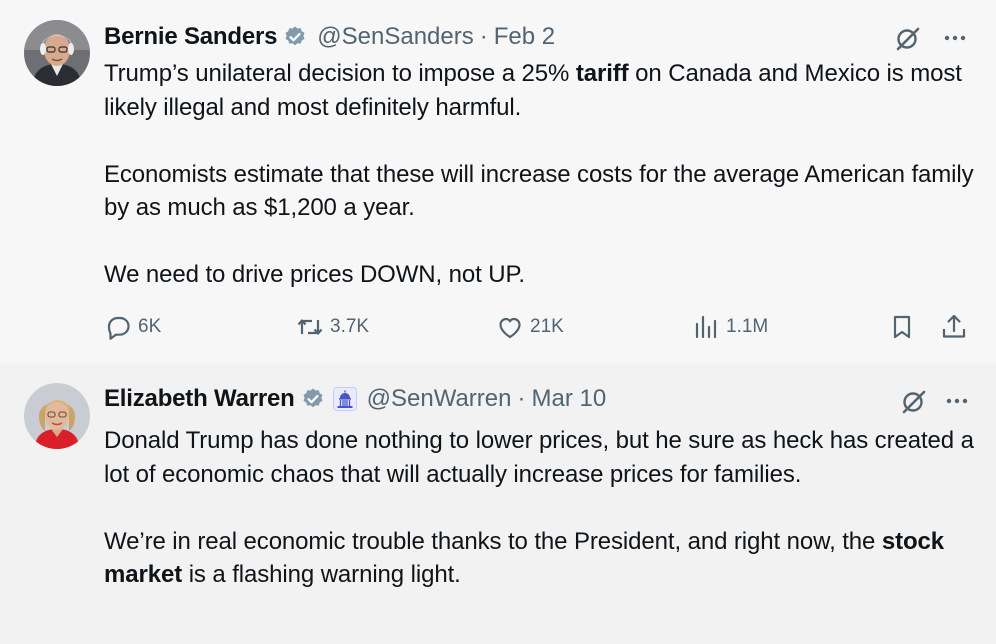 The width and height of the screenshot is (996, 644). I want to click on views-icon, so click(706, 327).